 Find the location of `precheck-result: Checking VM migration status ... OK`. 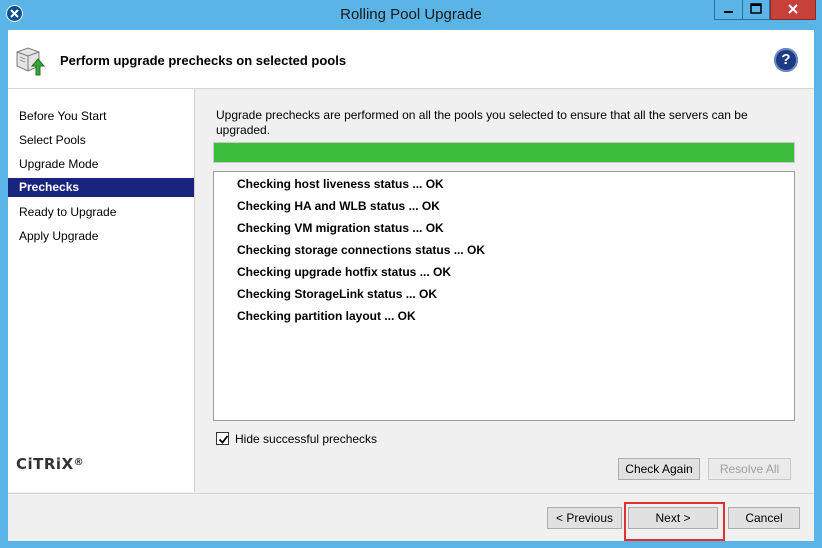

precheck-result: Checking VM migration status ... OK is located at coordinates (340, 228).